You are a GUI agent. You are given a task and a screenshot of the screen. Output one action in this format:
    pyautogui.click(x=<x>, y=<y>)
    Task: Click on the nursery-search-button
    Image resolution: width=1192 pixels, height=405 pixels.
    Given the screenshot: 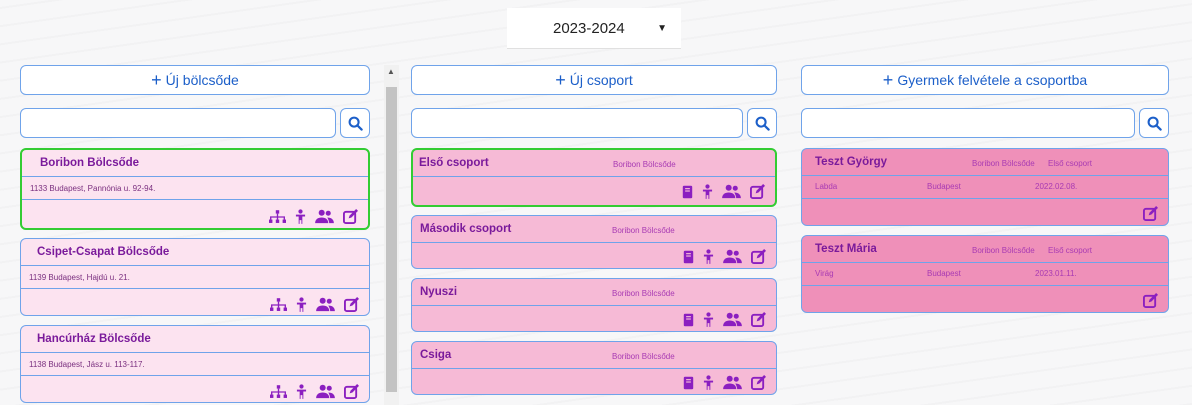 What is the action you would take?
    pyautogui.click(x=355, y=123)
    